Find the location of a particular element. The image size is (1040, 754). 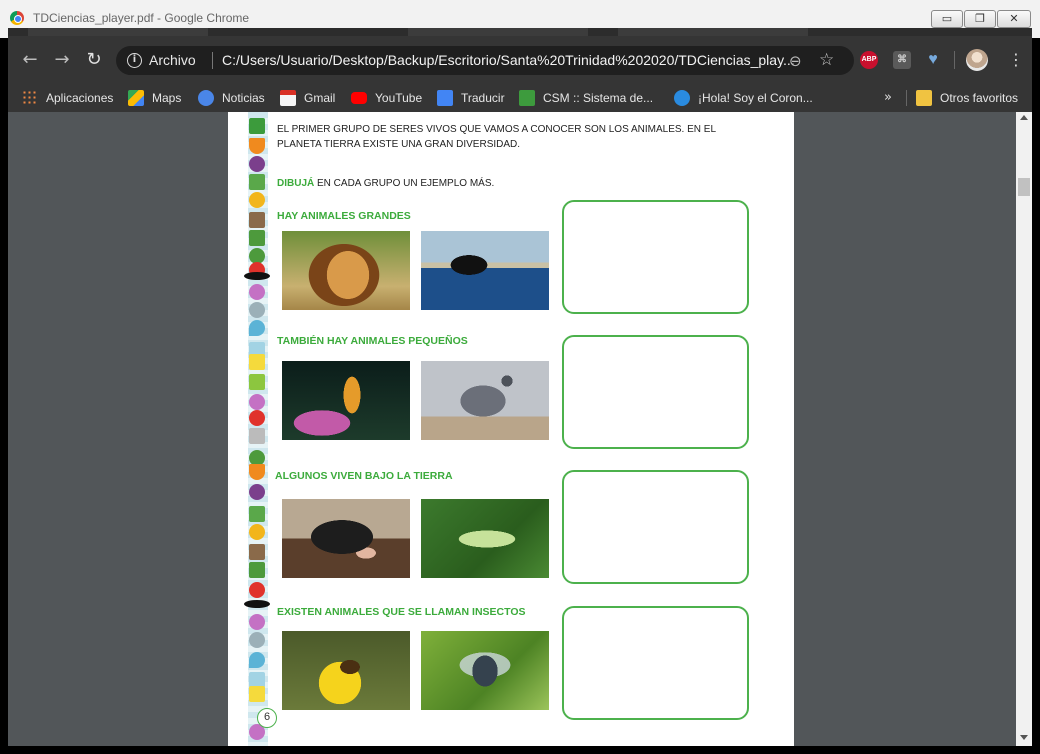

bookmark-noticias: Noticias is located at coordinates (231, 98).